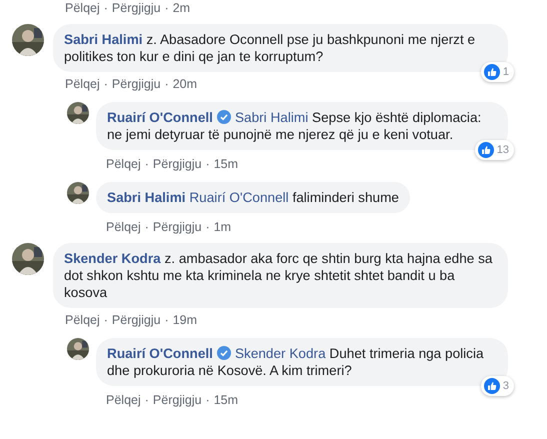 The image size is (547, 439). Describe the element at coordinates (280, 353) in the screenshot. I see `mention-link: Skender Kodra` at that location.